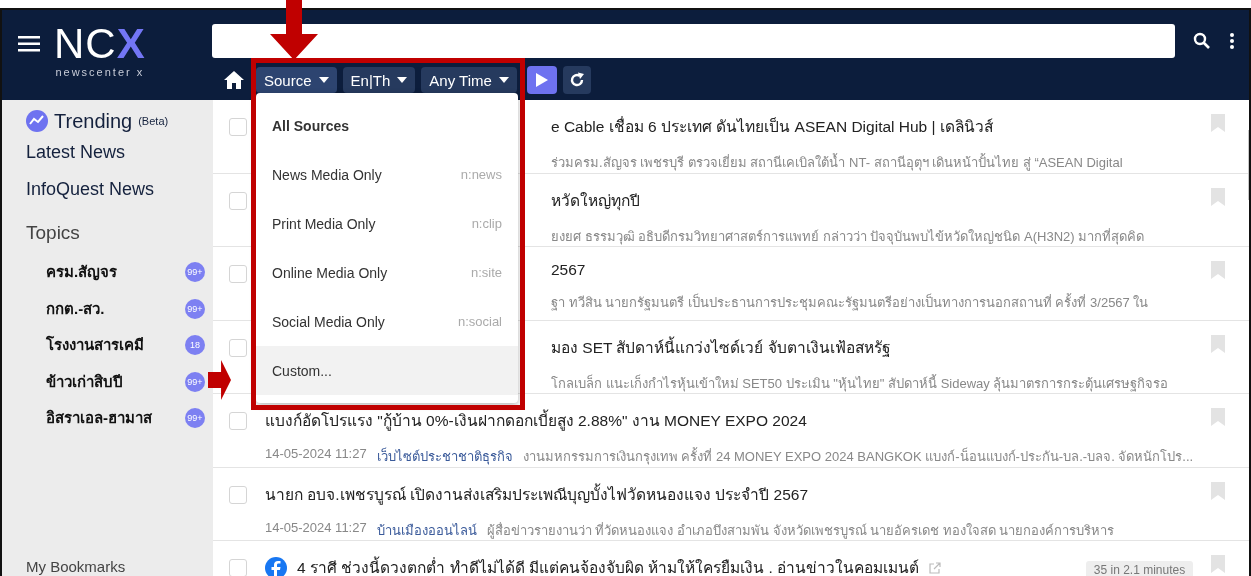 This screenshot has height=576, width=1251. What do you see at coordinates (536, 494) in the screenshot?
I see `news-title: นายก อบจ.เพชรบูรณ์ เปิดงานส่งเสริมประเพณีบุญบั้งไฟวัดหนองแจง ประจำปี 2567` at bounding box center [536, 494].